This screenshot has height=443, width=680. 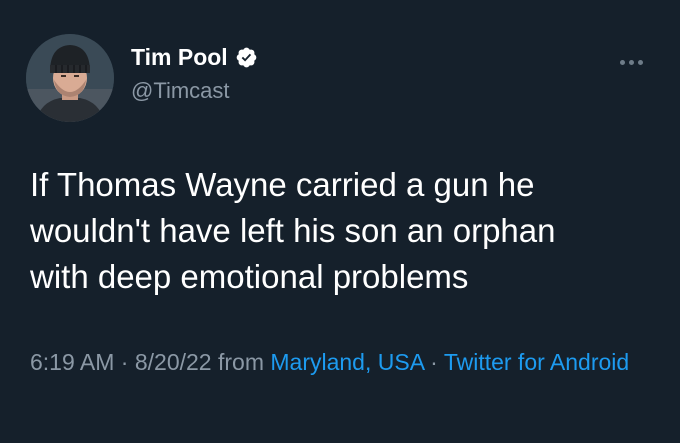 I want to click on verified-badge-icon, so click(x=246, y=57).